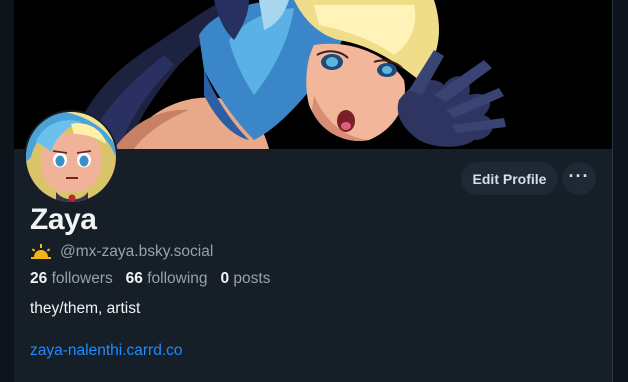 The image size is (628, 382). I want to click on handle: @mx-zaya.bsky.social, so click(136, 252).